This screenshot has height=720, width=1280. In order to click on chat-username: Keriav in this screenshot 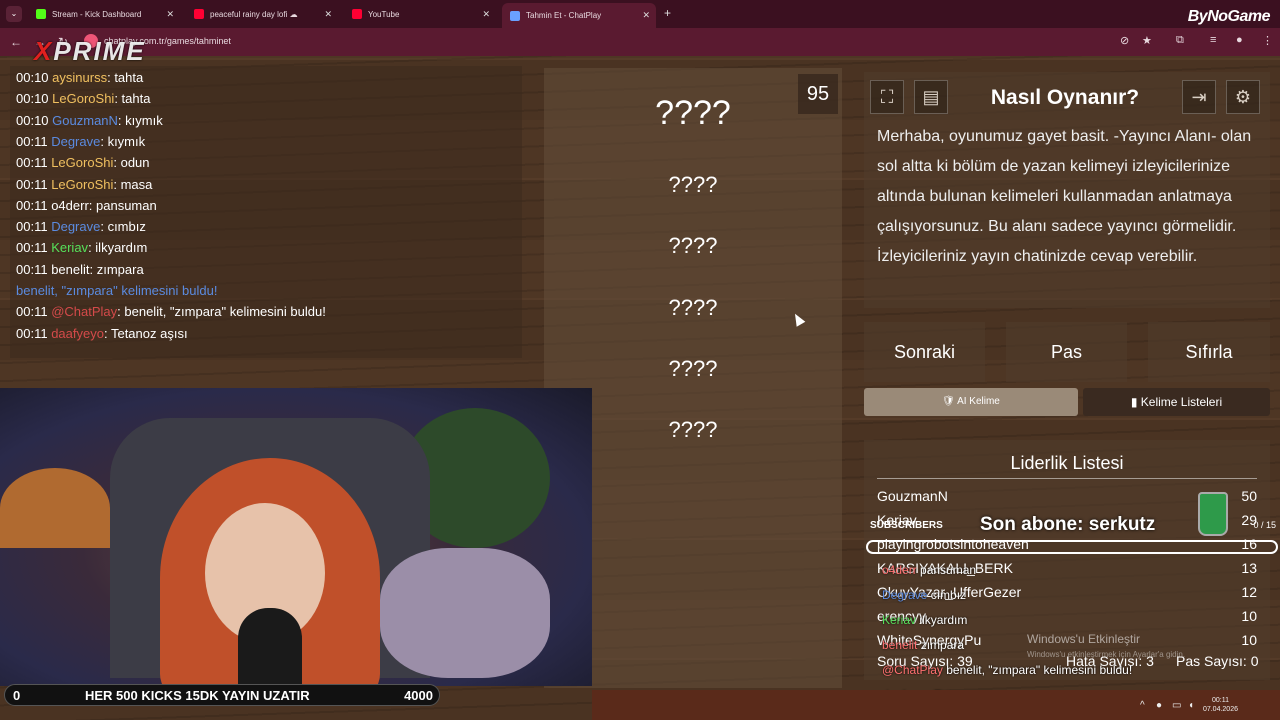, I will do `click(69, 247)`.